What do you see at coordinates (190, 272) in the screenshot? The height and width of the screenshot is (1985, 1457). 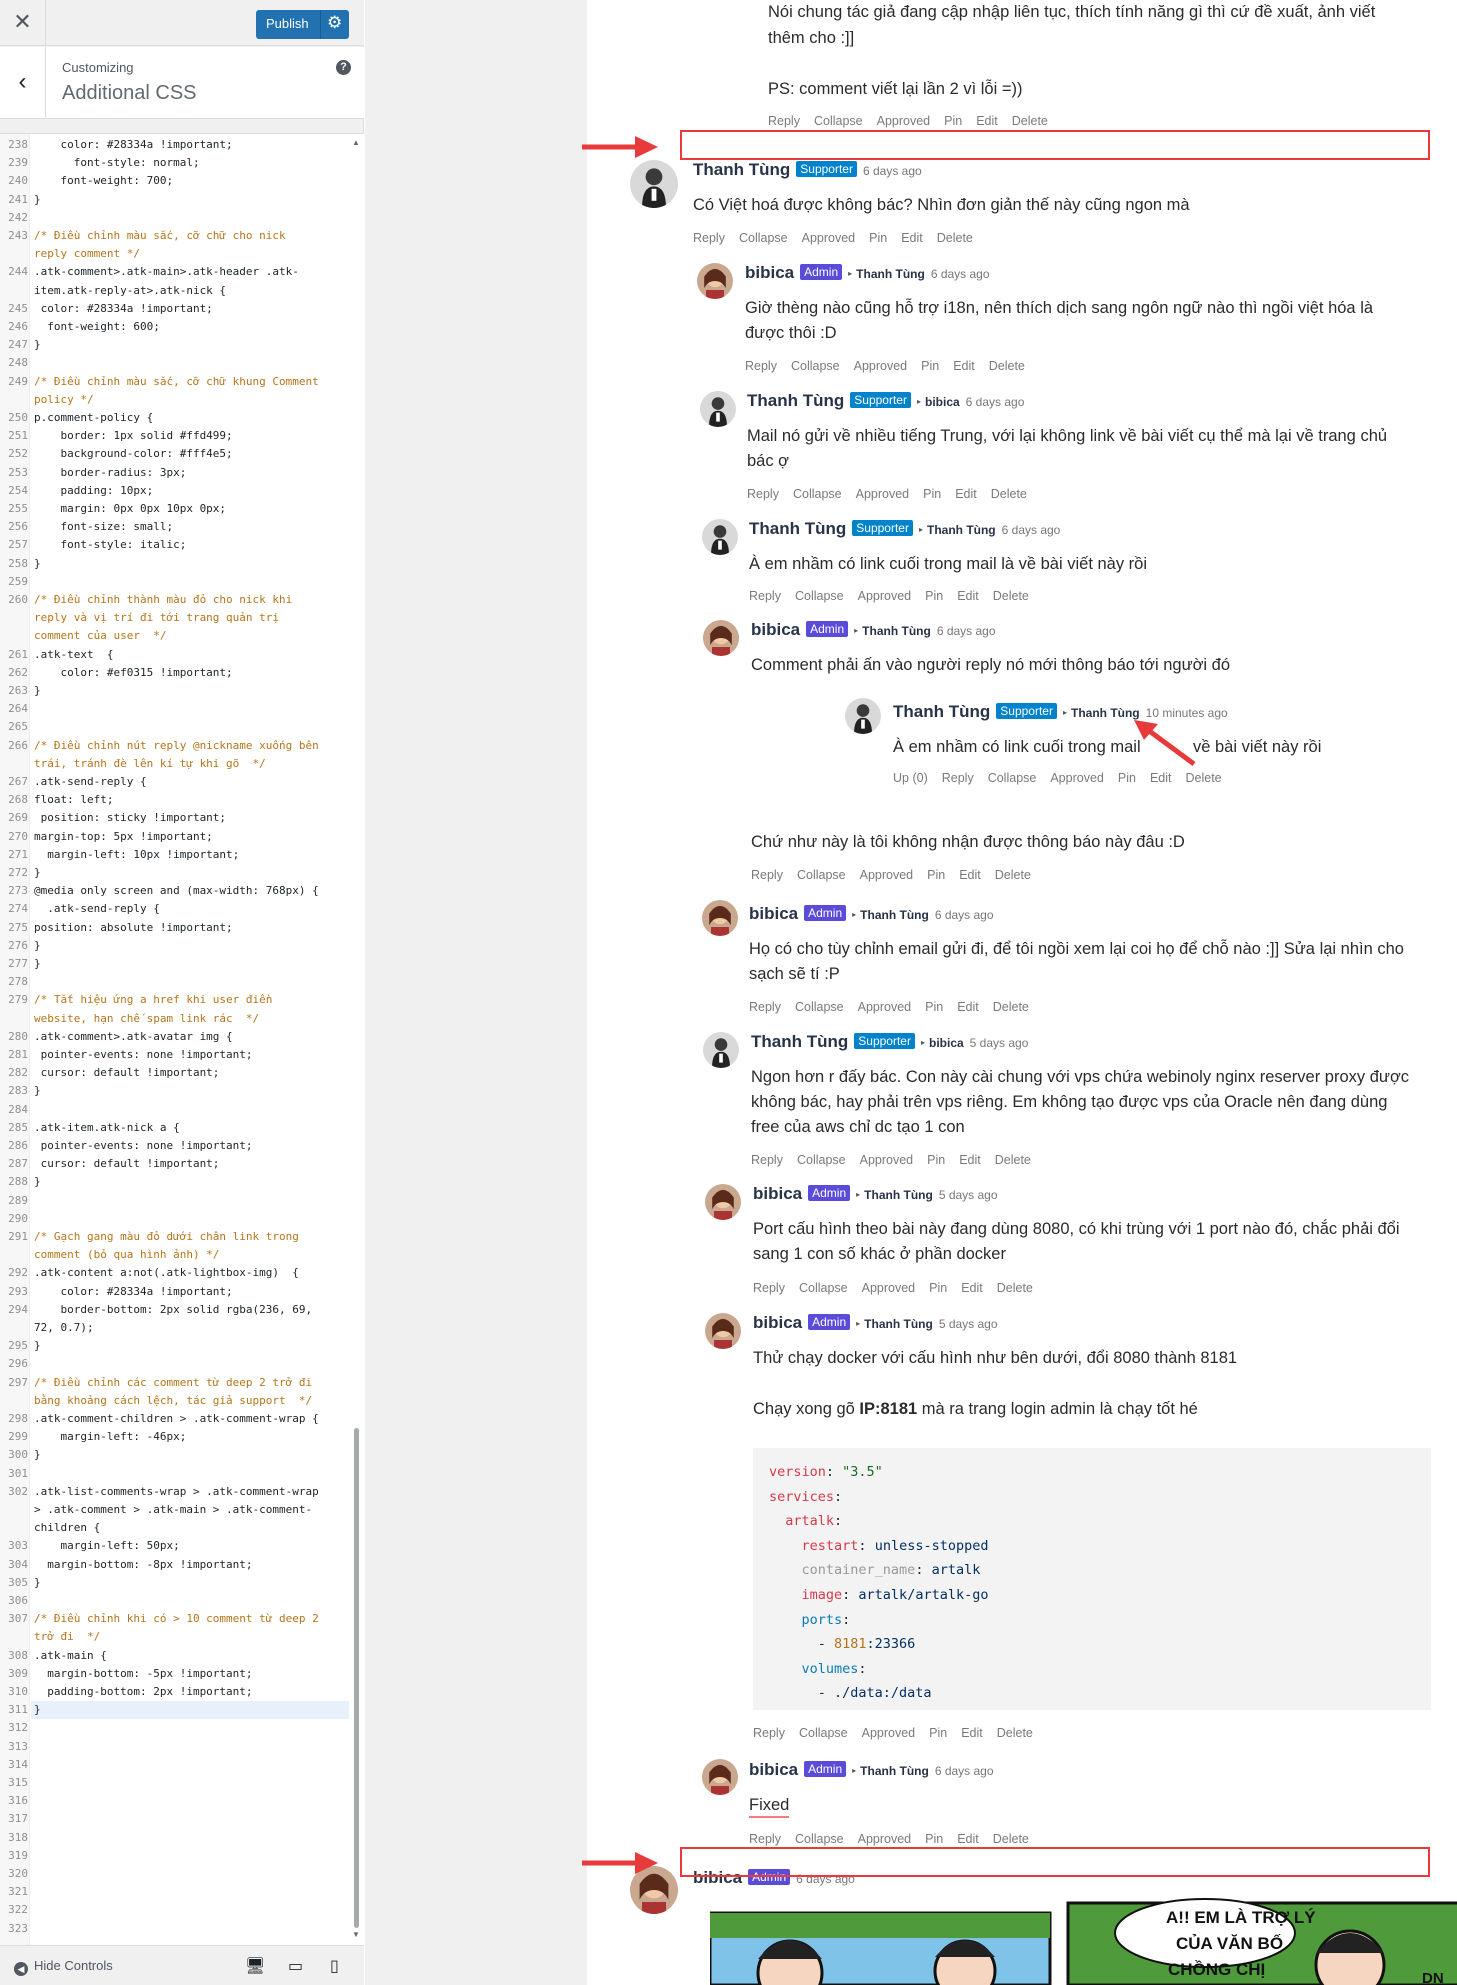 I see `code-line: .atk-comment>.atk-main>.atk-header .atk-` at bounding box center [190, 272].